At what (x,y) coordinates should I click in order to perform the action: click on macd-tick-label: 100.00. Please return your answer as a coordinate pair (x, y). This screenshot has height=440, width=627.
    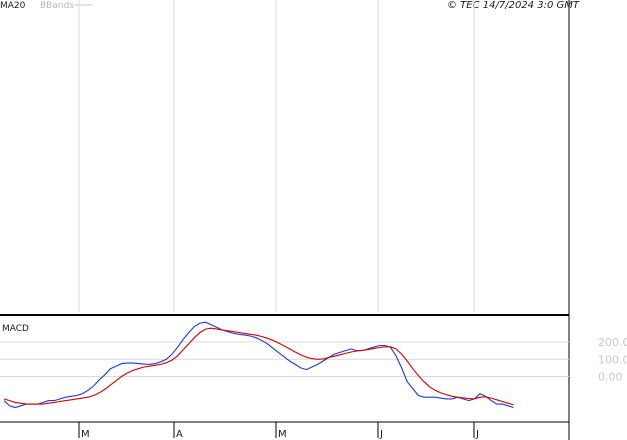
    Looking at the image, I should click on (612, 359).